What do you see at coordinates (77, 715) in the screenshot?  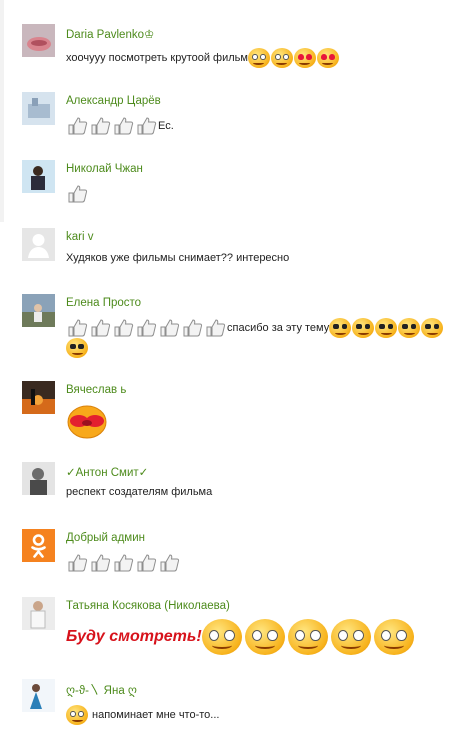 I see `thinking-smiley-icon` at bounding box center [77, 715].